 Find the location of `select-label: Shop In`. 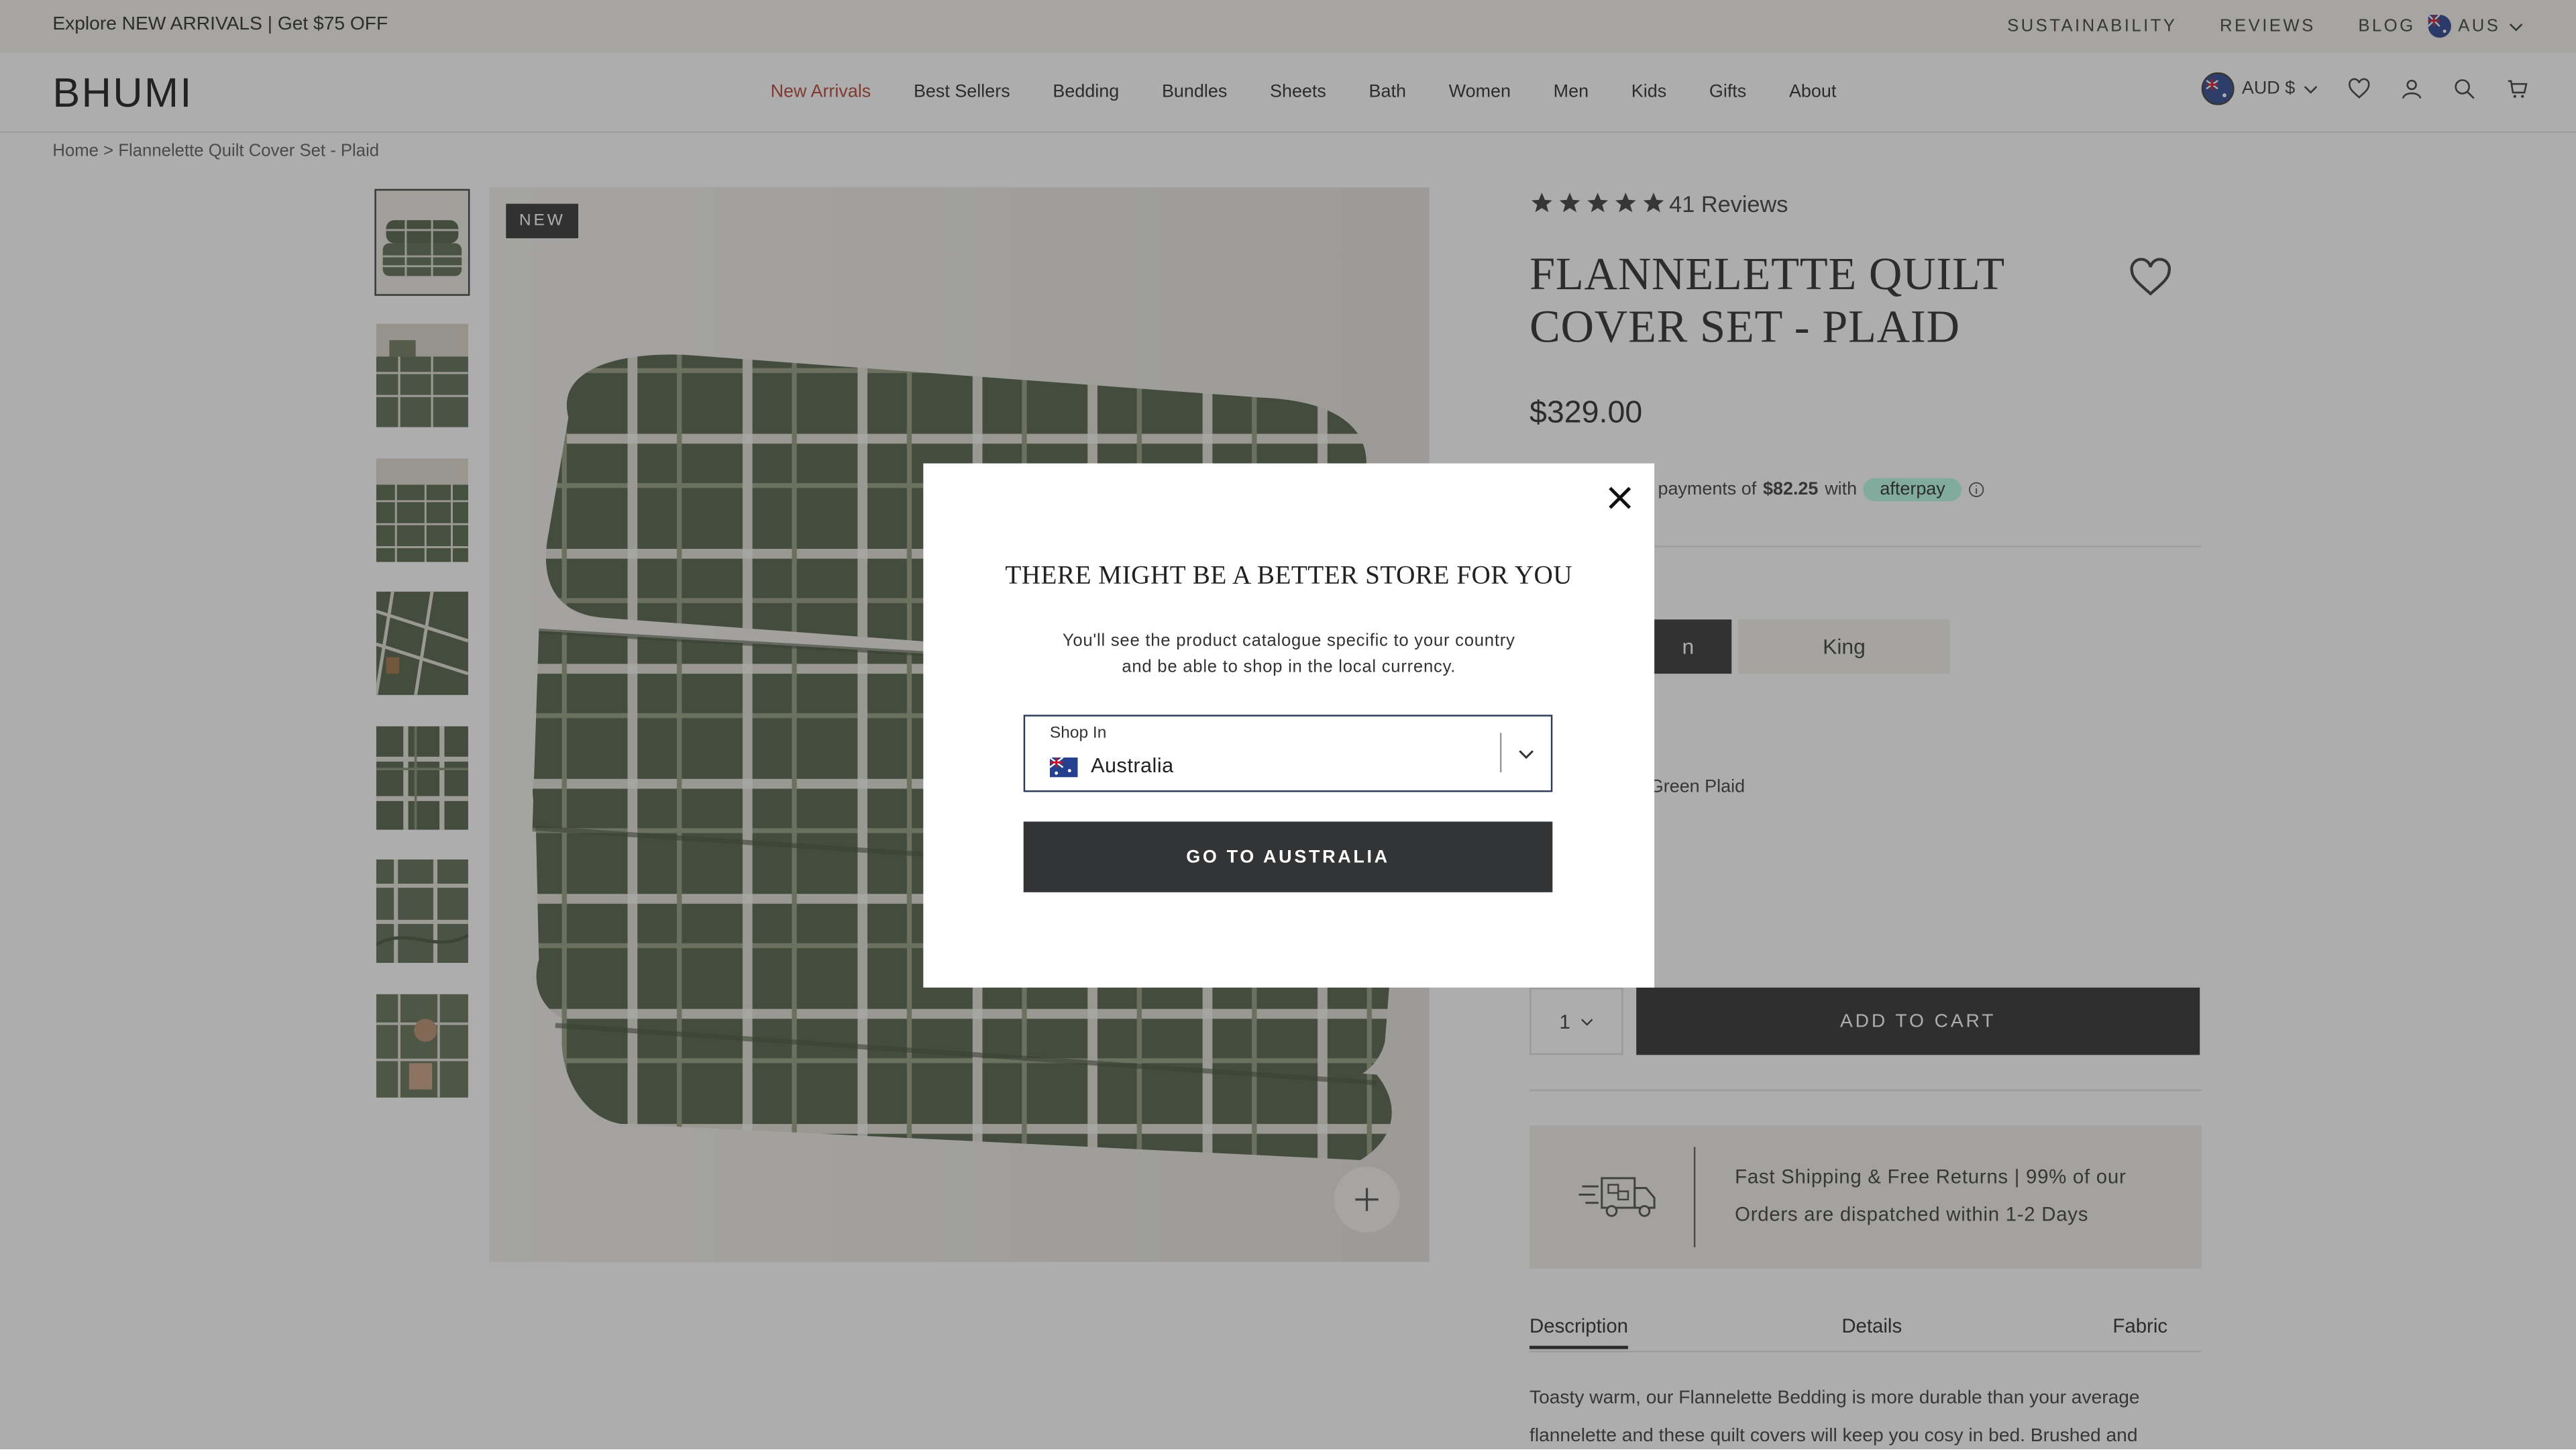

select-label: Shop In is located at coordinates (1078, 734).